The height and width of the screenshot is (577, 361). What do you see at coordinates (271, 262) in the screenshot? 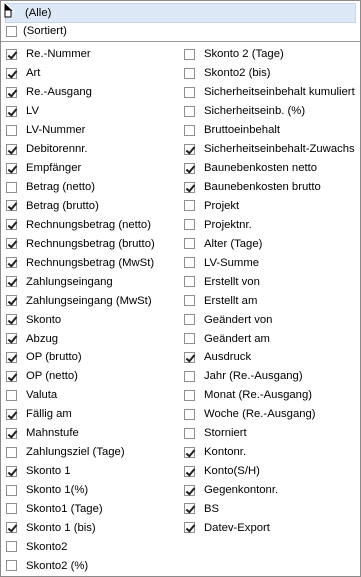
I see `column-option-lv-summe: LV-Summe` at bounding box center [271, 262].